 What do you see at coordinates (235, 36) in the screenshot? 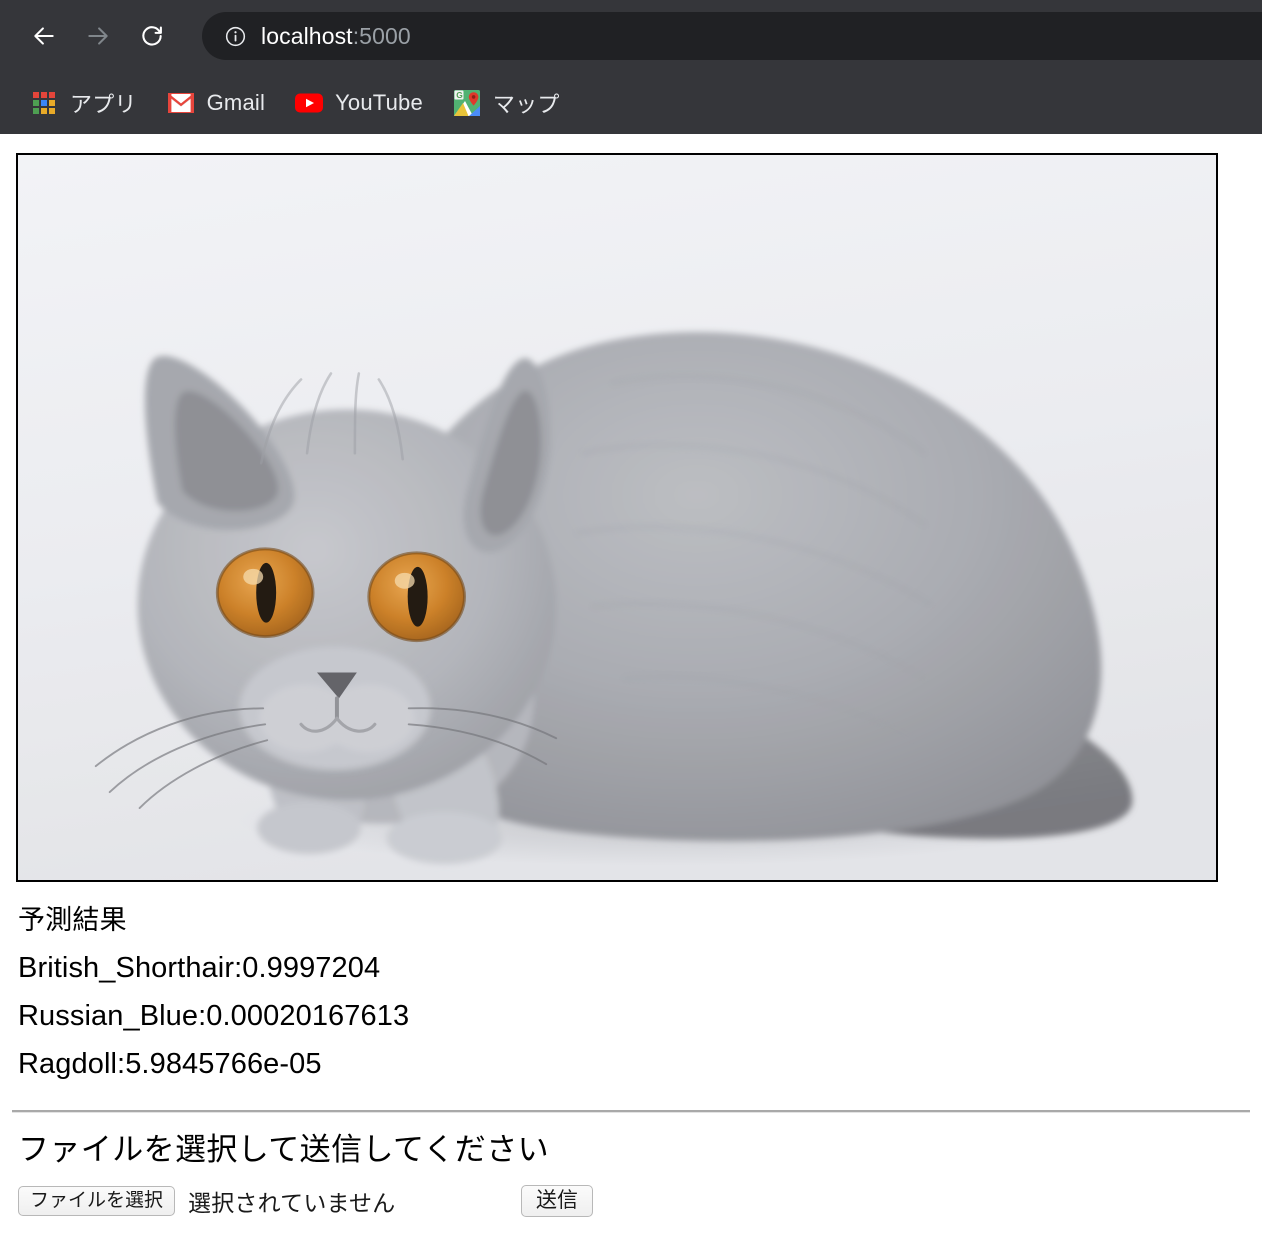
I see `info-circle-icon` at bounding box center [235, 36].